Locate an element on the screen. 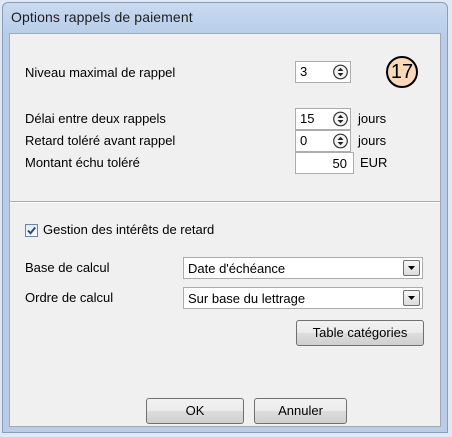 This screenshot has height=437, width=452. delai-spinner: 15 is located at coordinates (323, 119).